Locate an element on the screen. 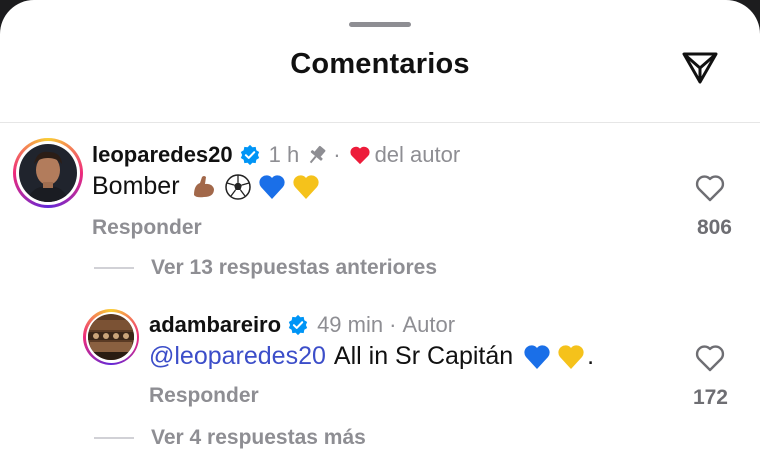  comment-meta: leoparedes20 1 h · del autor is located at coordinates (276, 155).